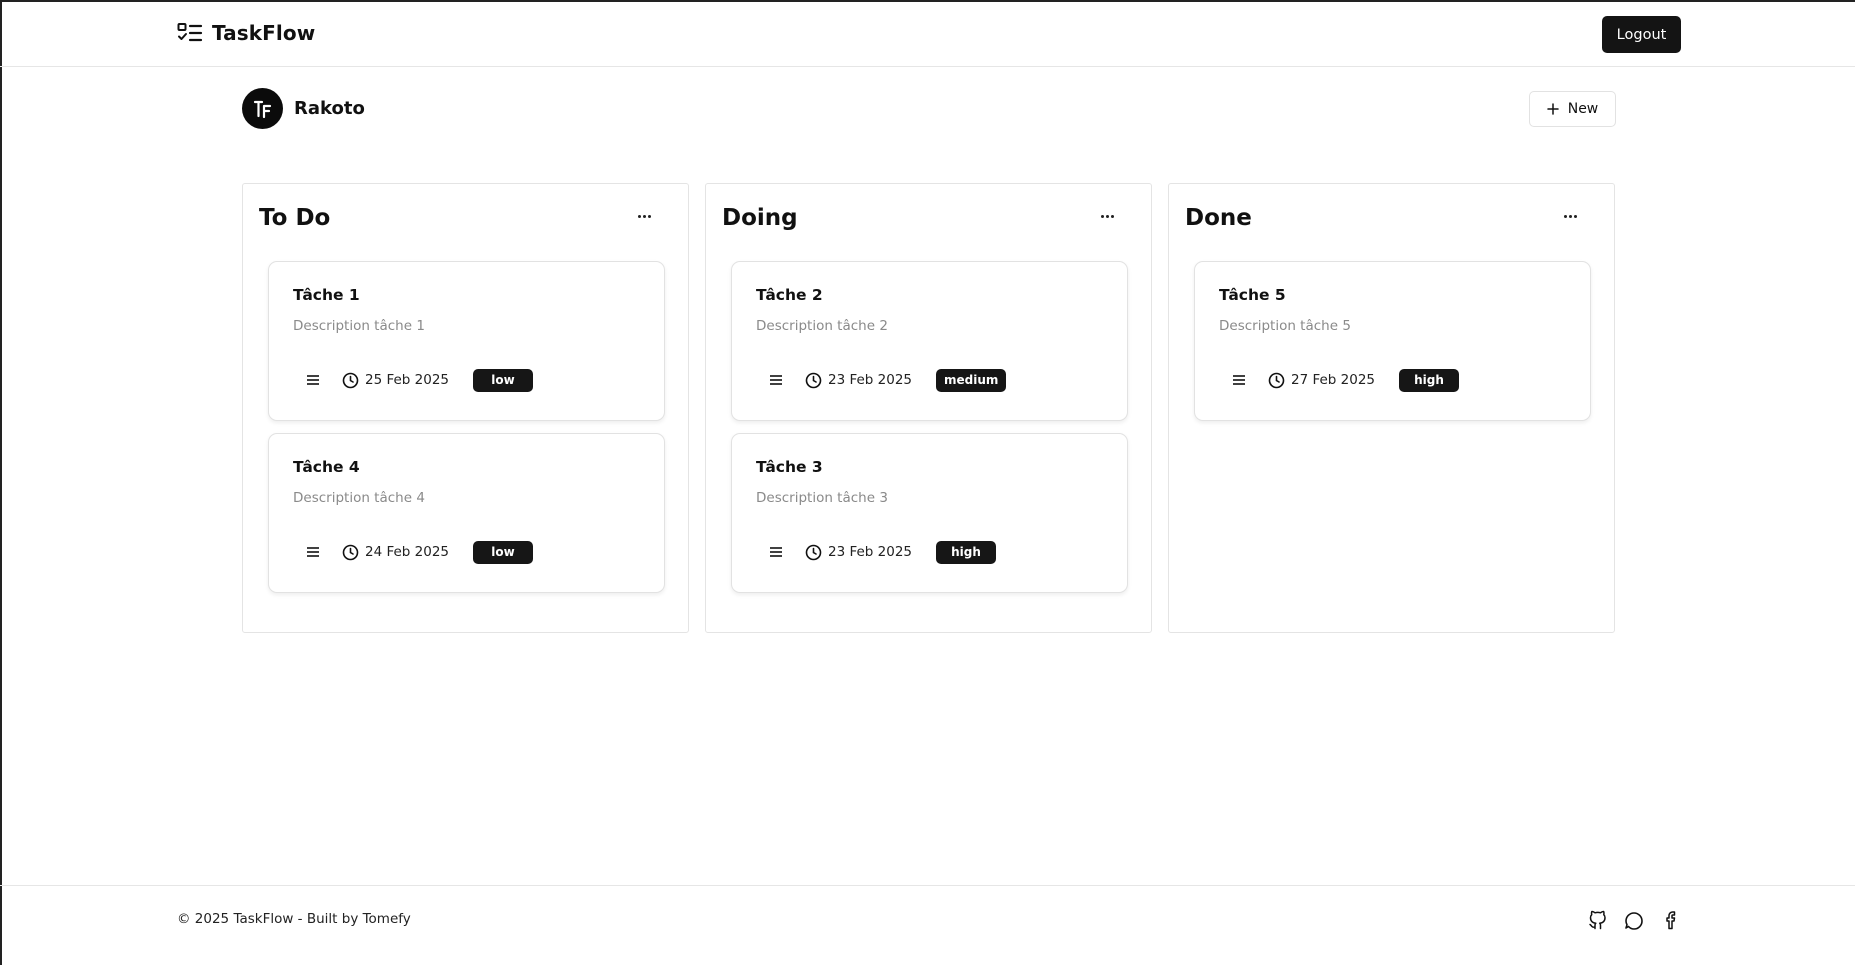 The width and height of the screenshot is (1855, 965). Describe the element at coordinates (789, 295) in the screenshot. I see `task-title: Tâche 2` at that location.